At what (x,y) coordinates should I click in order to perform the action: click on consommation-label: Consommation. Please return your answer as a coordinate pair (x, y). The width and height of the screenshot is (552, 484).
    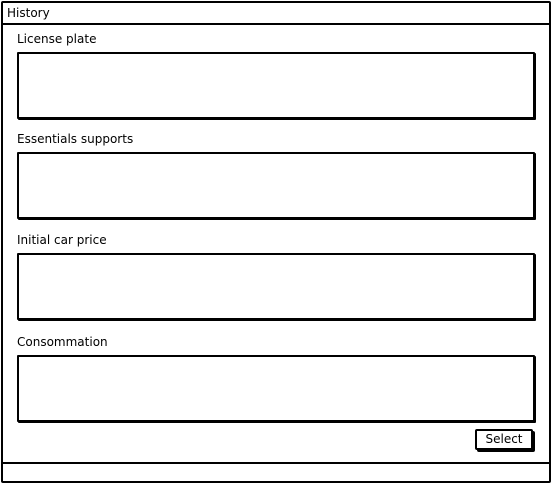
    Looking at the image, I should click on (62, 342).